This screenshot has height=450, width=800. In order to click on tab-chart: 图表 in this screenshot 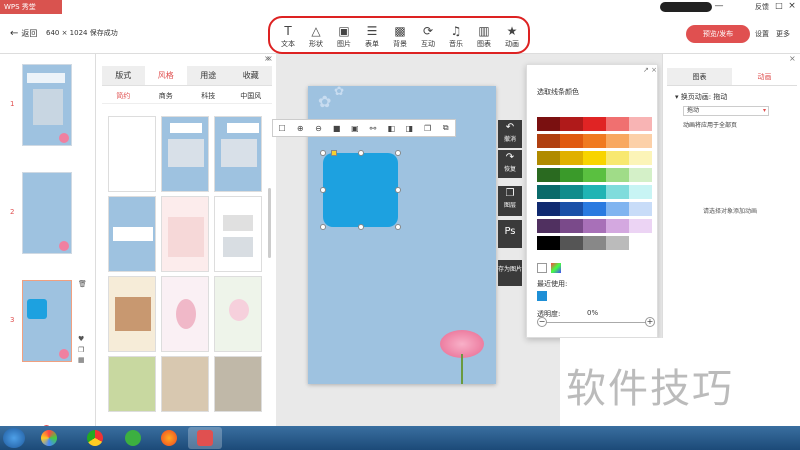, I will do `click(699, 76)`.